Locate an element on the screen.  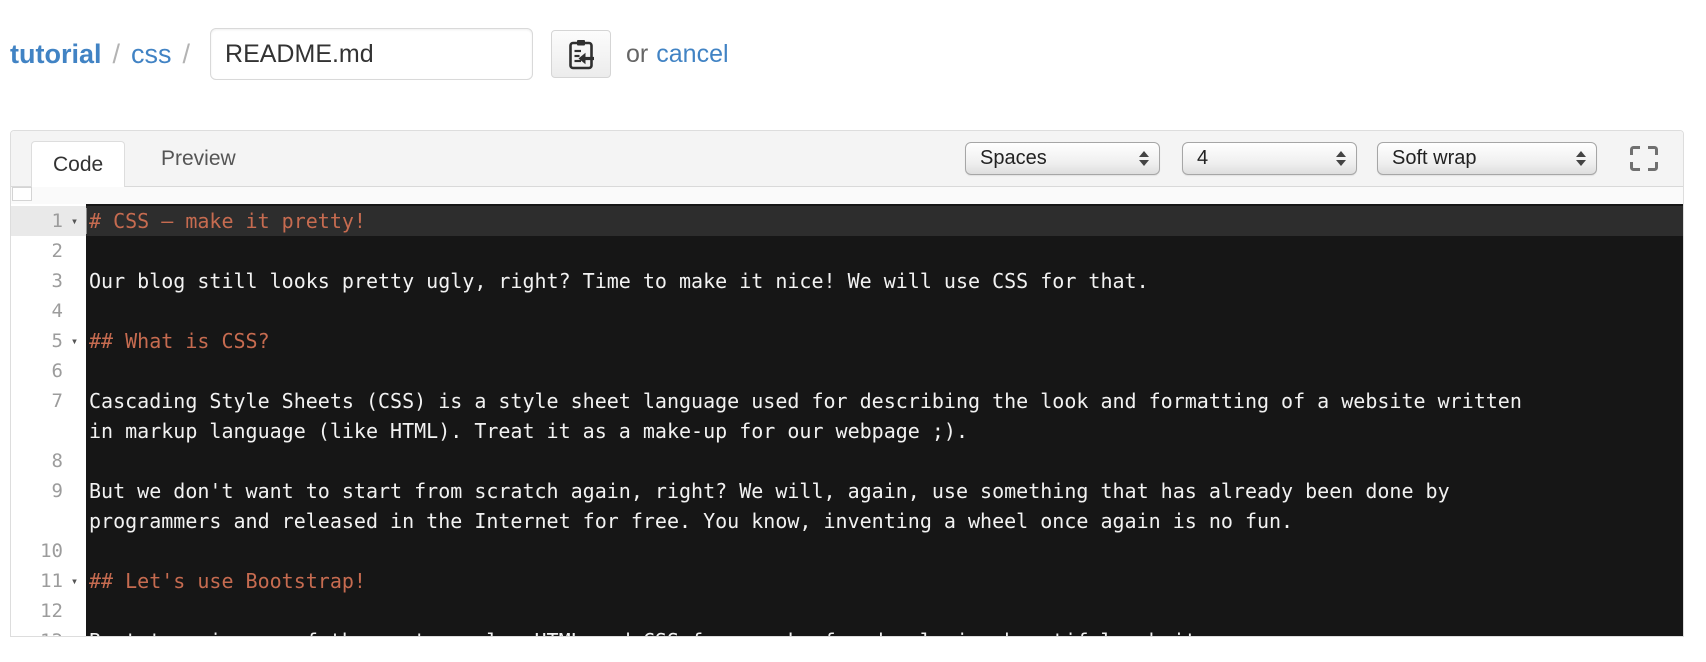
code-line: ## What is CSS? is located at coordinates (886, 341).